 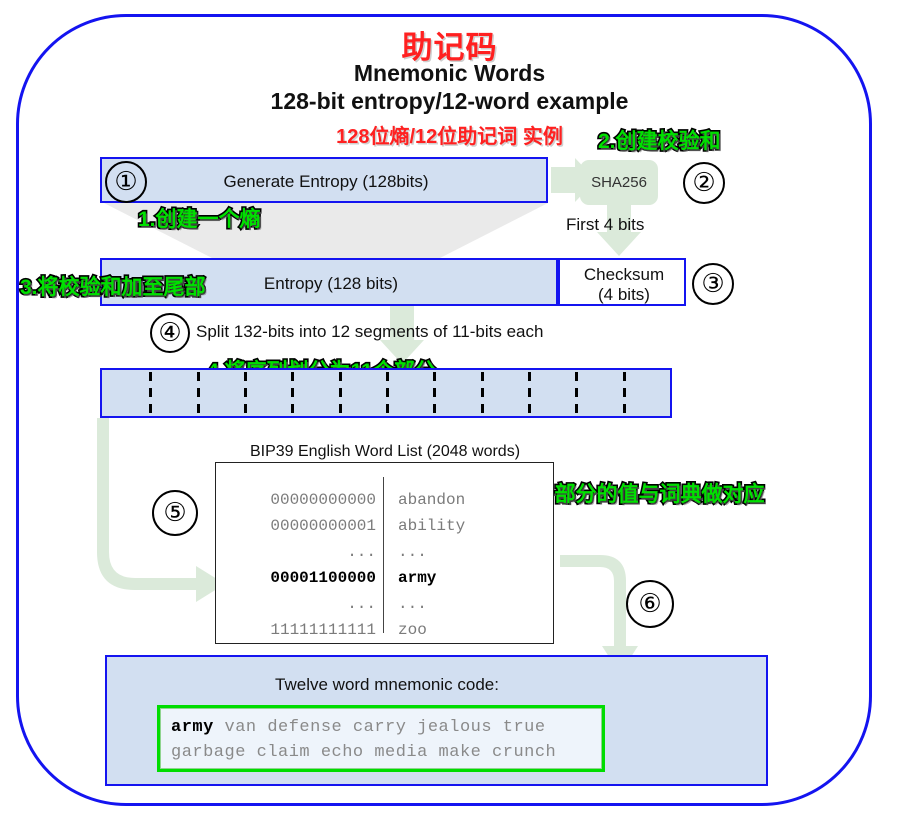 What do you see at coordinates (412, 630) in the screenshot?
I see `wordlist-word: zoo` at bounding box center [412, 630].